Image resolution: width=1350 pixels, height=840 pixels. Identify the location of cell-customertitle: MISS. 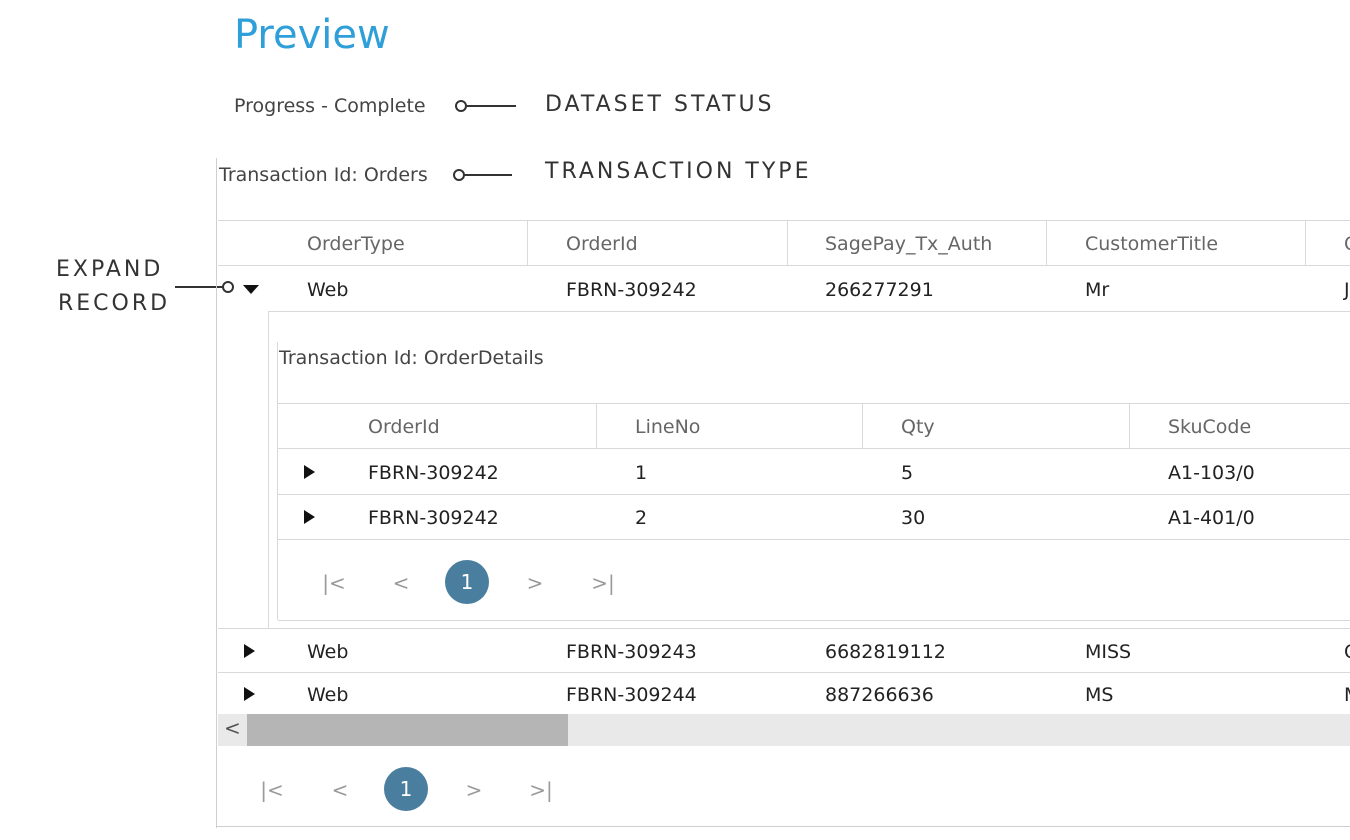
(1108, 652).